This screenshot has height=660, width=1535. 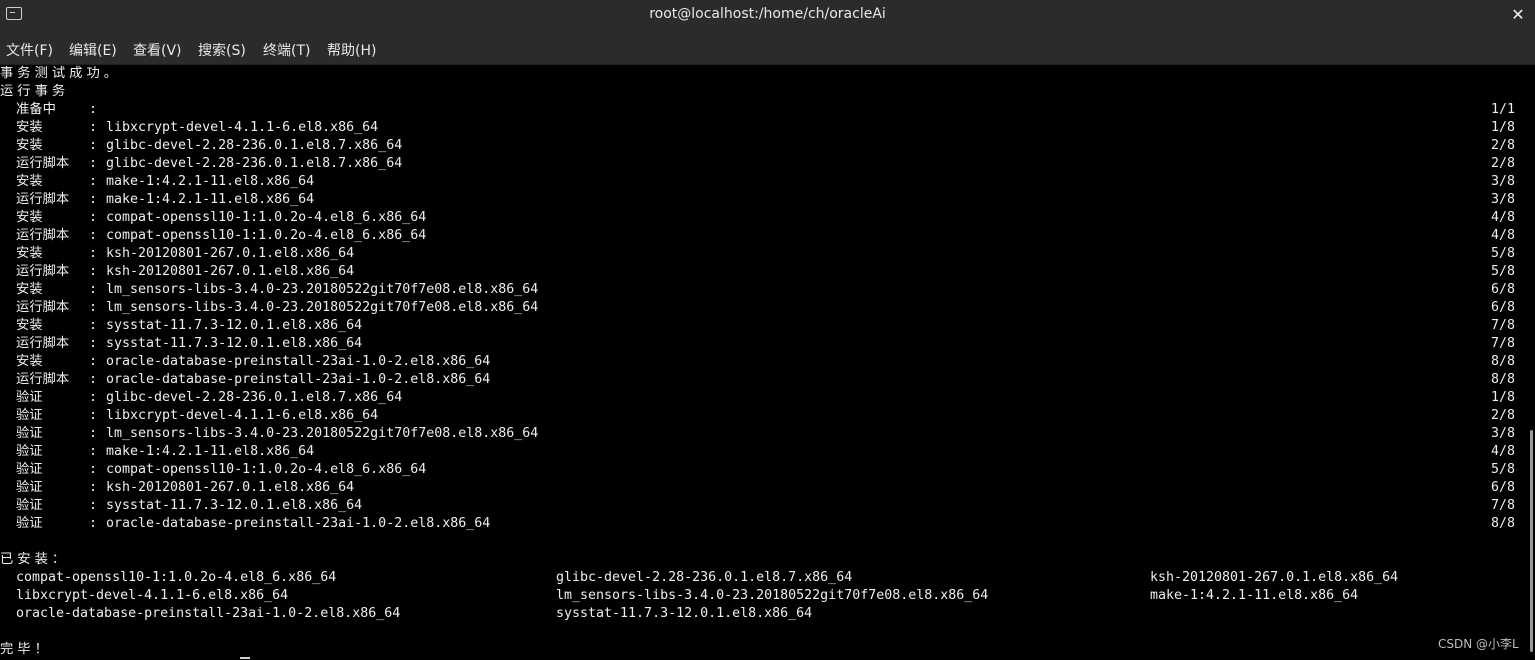 I want to click on installed-package: make-1:4.2.1-11.el8.x86_64, so click(x=1254, y=595).